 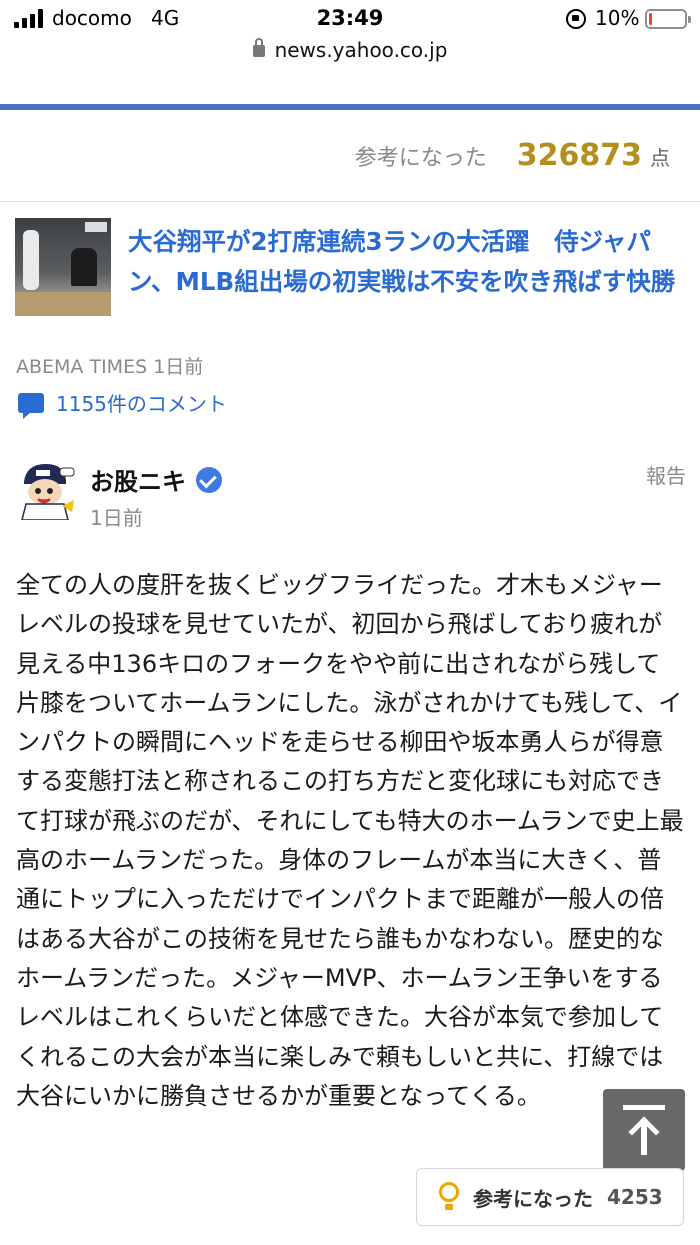 I want to click on article-helpful-summary: 参考になった 326873 点, so click(x=512, y=155).